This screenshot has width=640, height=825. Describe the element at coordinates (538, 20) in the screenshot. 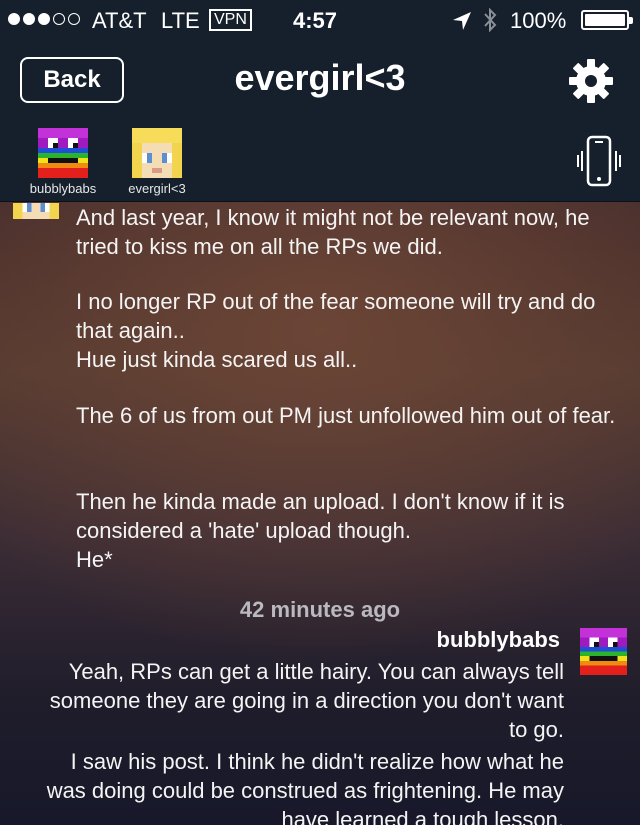

I see `battery-percent: 100%` at that location.